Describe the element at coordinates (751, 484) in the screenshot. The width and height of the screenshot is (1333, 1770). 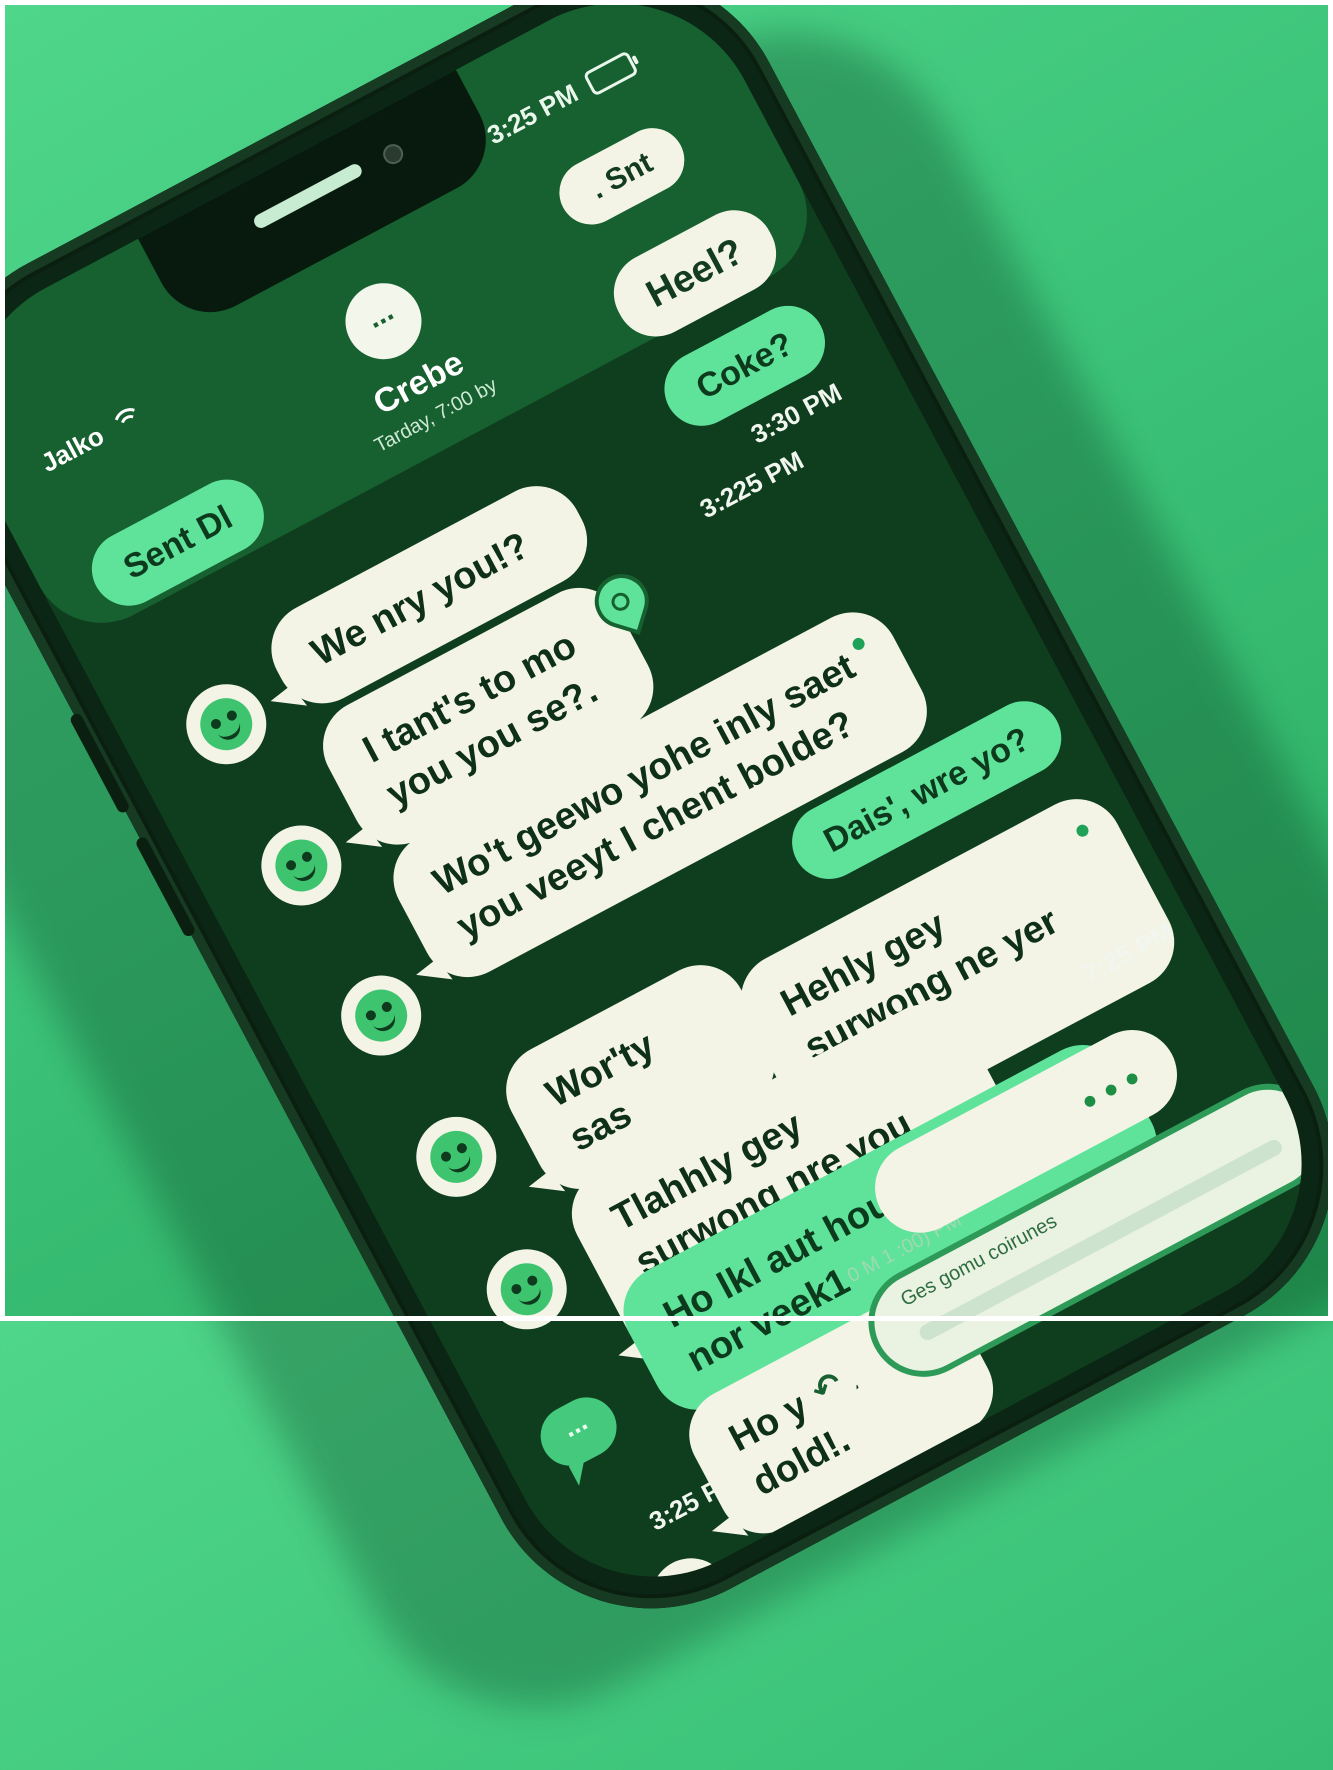
I see `message-time: 3:225 PM` at that location.